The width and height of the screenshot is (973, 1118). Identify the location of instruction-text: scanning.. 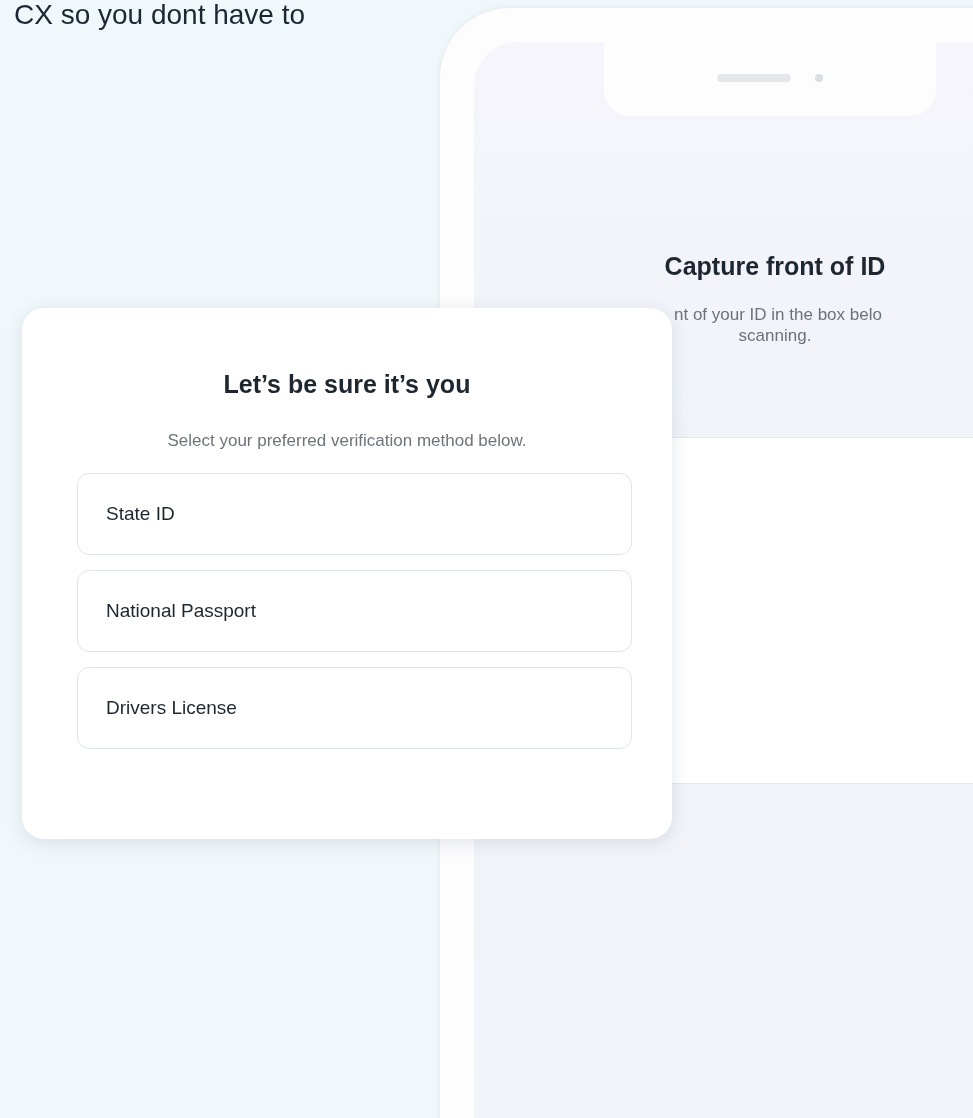
(775, 335).